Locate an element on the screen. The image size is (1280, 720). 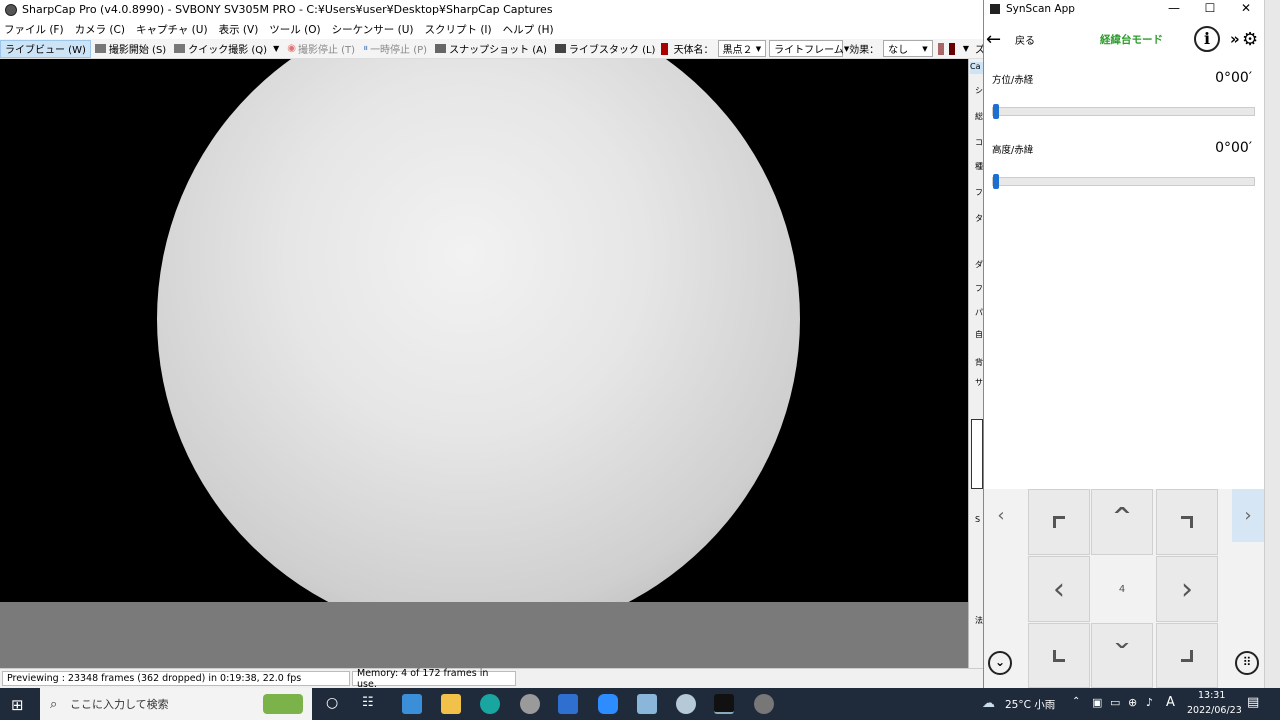
altitude-slider-thumb is located at coordinates (996, 181).